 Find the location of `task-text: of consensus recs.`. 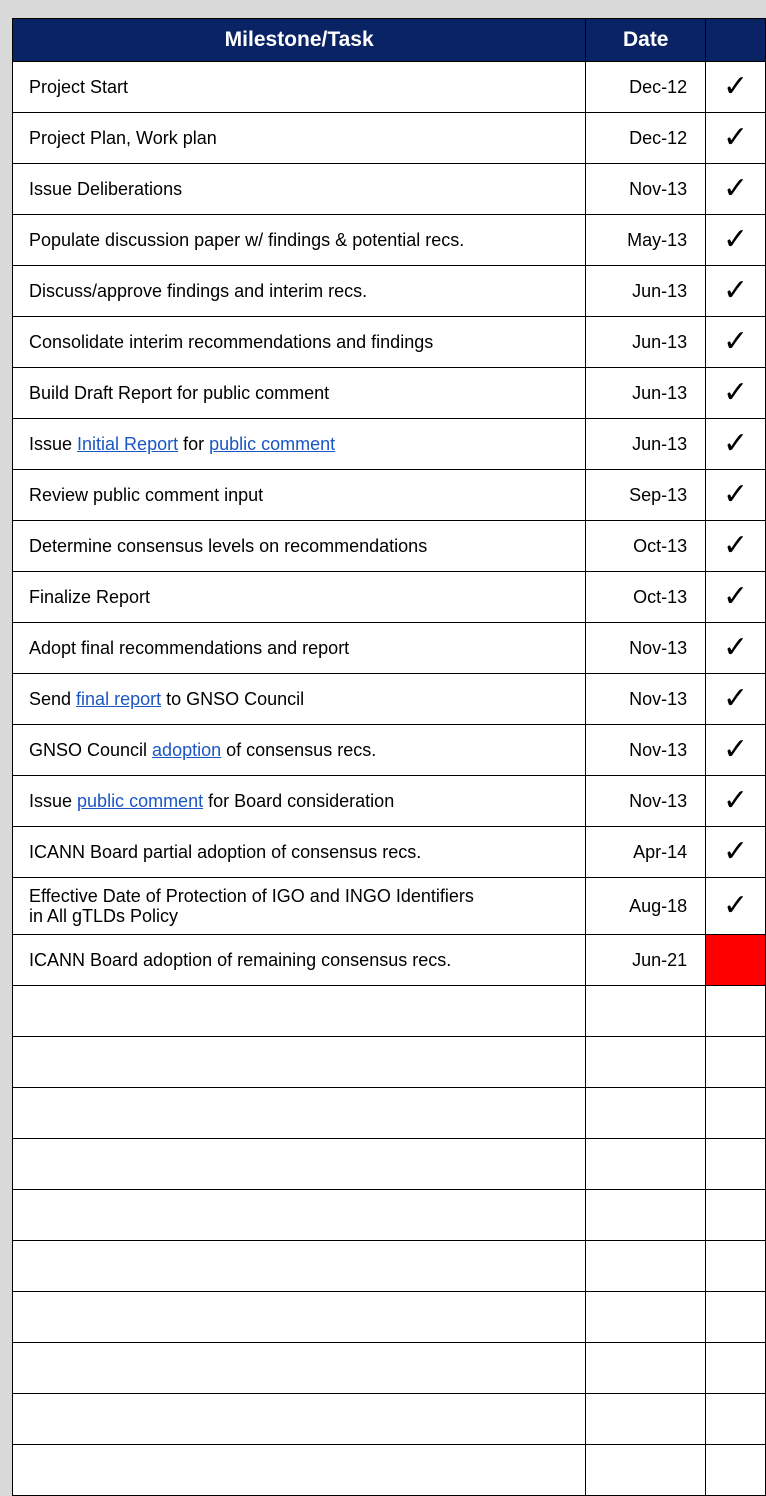

task-text: of consensus recs. is located at coordinates (299, 750).